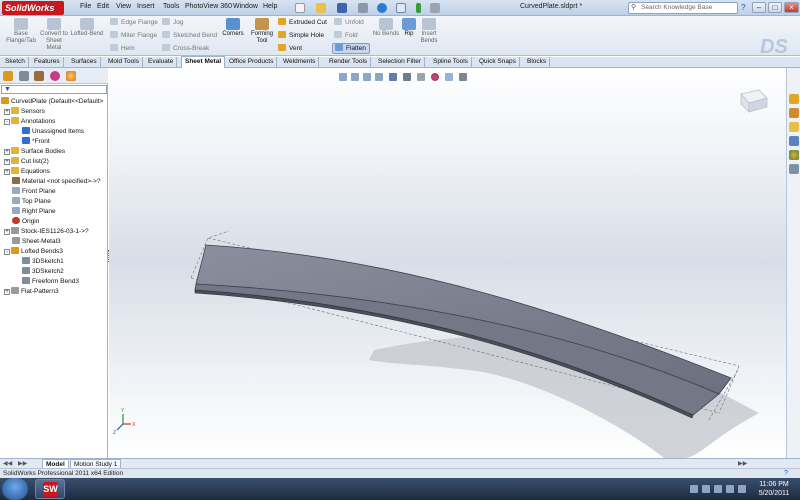  Describe the element at coordinates (54, 34) in the screenshot. I see `convert-to-sheet-metal-button: Convert to Sheet Metal` at that location.